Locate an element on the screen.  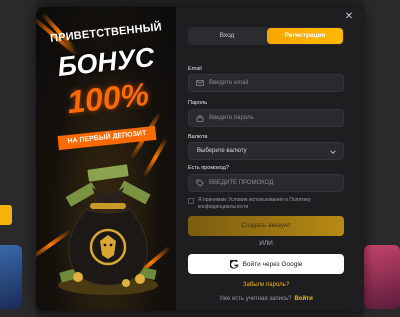
create-account-button: Создать аккаунт is located at coordinates (266, 226).